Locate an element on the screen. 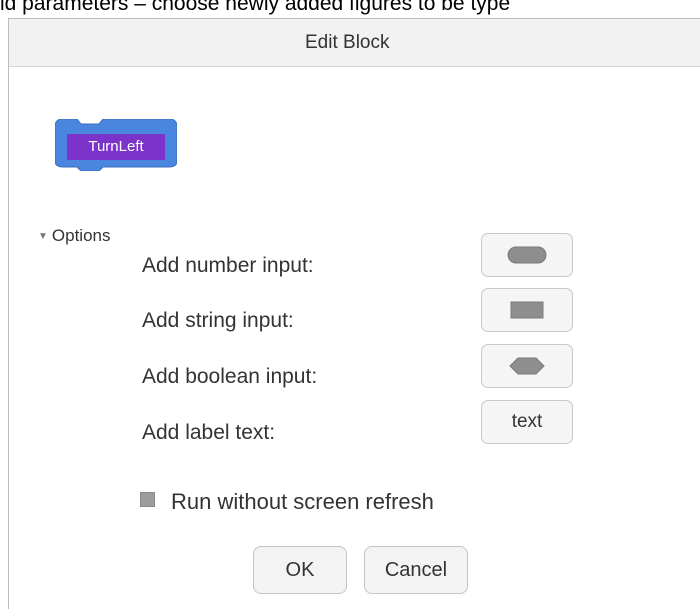 The width and height of the screenshot is (700, 609). rounded-pill-icon is located at coordinates (527, 255).